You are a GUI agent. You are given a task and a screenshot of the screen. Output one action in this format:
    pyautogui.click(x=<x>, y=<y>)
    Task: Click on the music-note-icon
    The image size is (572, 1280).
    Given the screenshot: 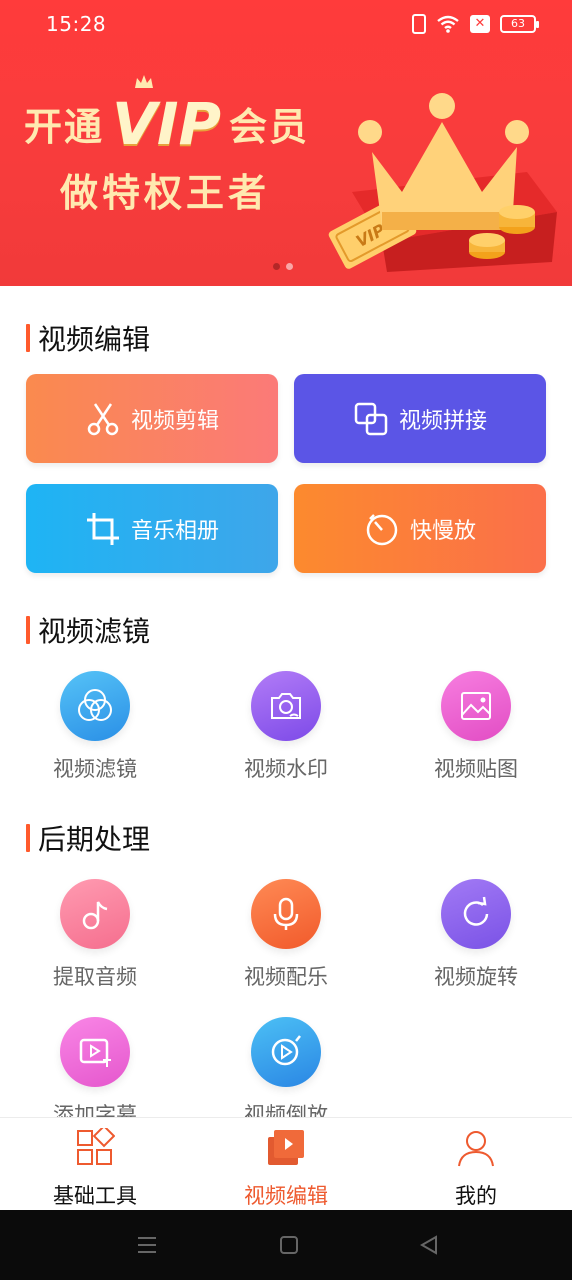 What is the action you would take?
    pyautogui.click(x=95, y=914)
    